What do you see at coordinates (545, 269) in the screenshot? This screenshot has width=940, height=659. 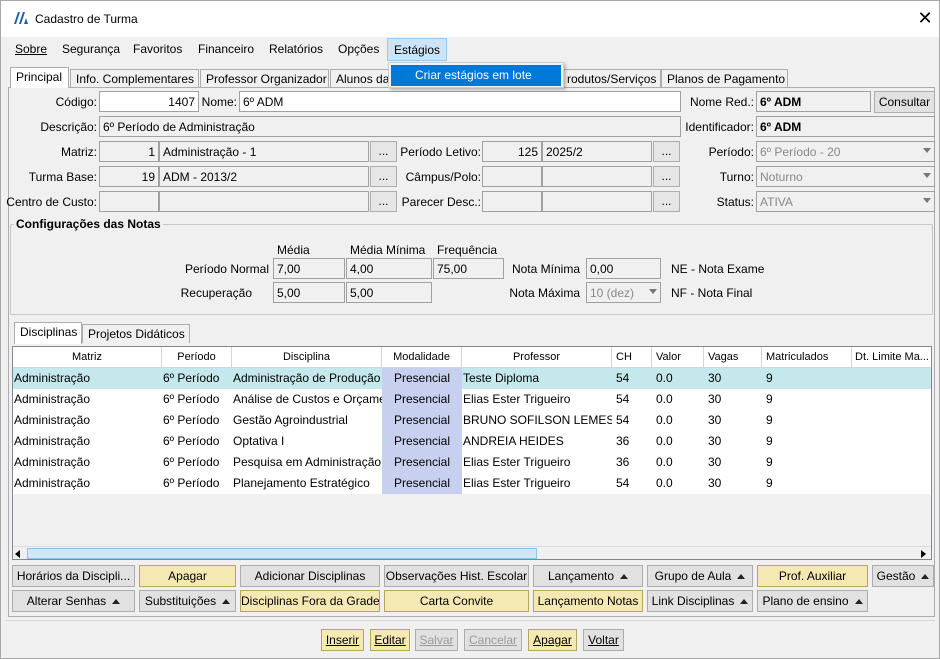 I see `nota-minima-label: Nota Mínima` at bounding box center [545, 269].